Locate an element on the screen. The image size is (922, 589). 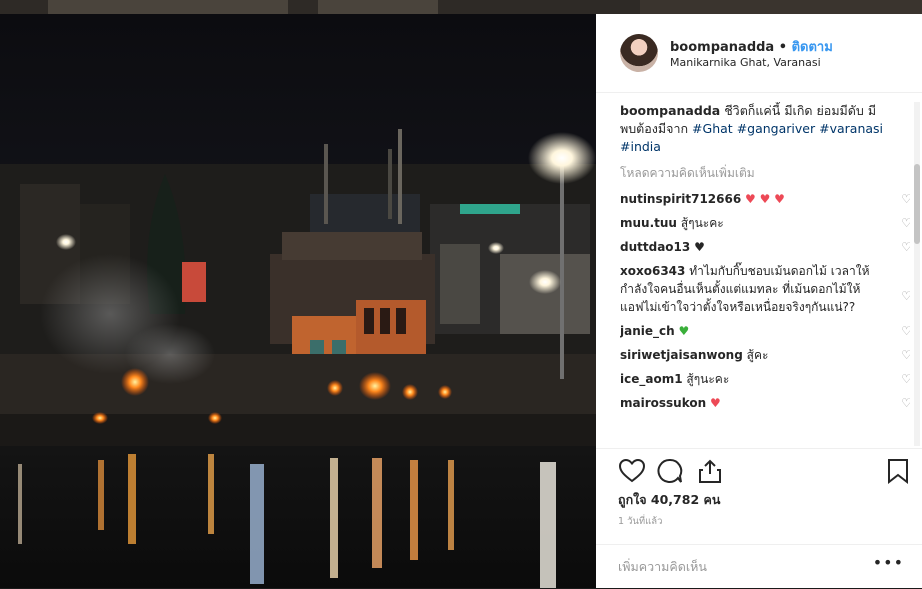
share-upload-icon is located at coordinates (710, 471).